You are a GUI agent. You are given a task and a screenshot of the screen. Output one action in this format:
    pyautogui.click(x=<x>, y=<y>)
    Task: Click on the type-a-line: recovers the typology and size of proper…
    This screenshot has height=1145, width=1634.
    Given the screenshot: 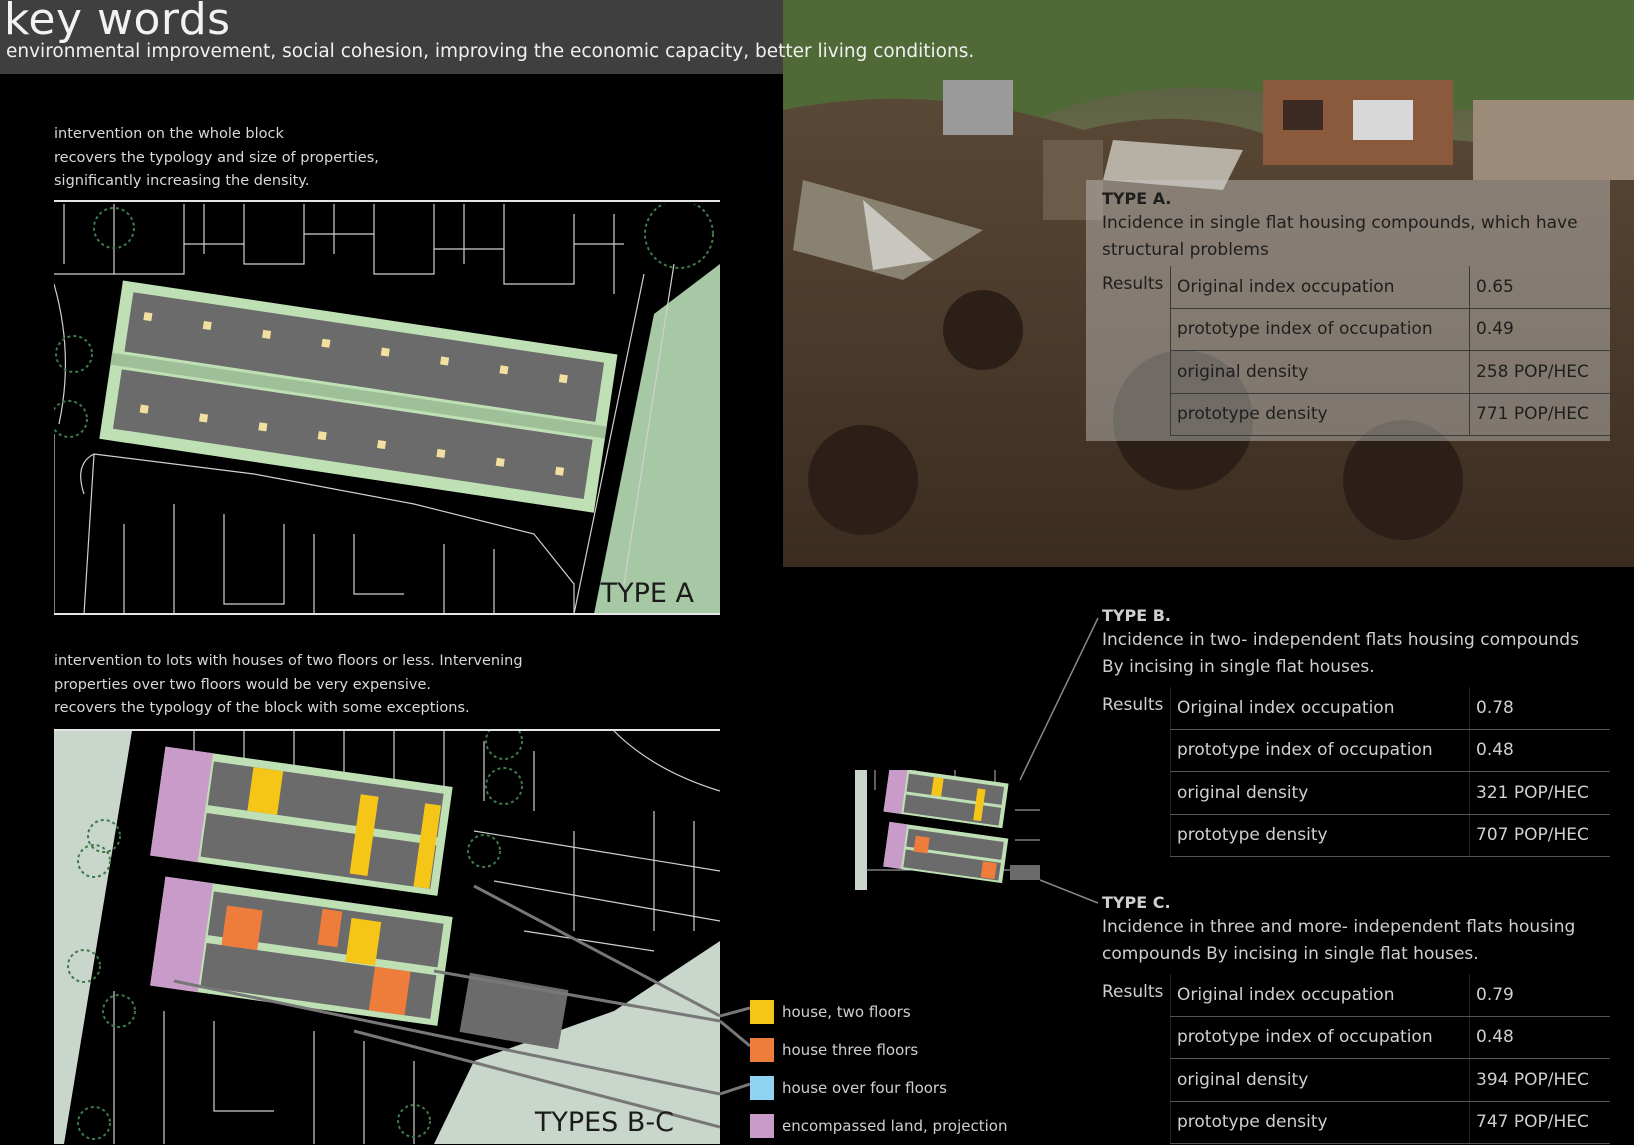 What is the action you would take?
    pyautogui.click(x=216, y=157)
    